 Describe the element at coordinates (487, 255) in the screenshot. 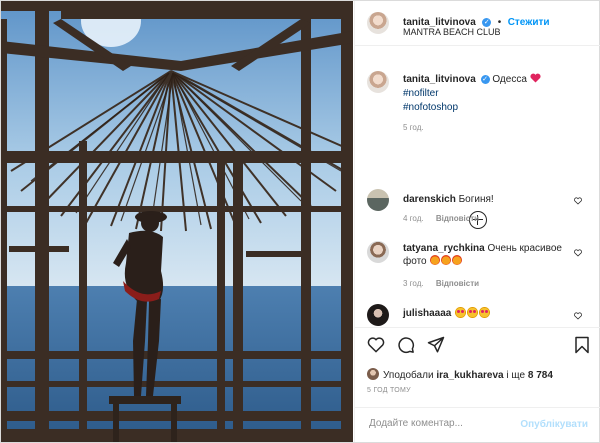

I see `comment-text: tatyana_rychkina Очень красивое фото` at that location.